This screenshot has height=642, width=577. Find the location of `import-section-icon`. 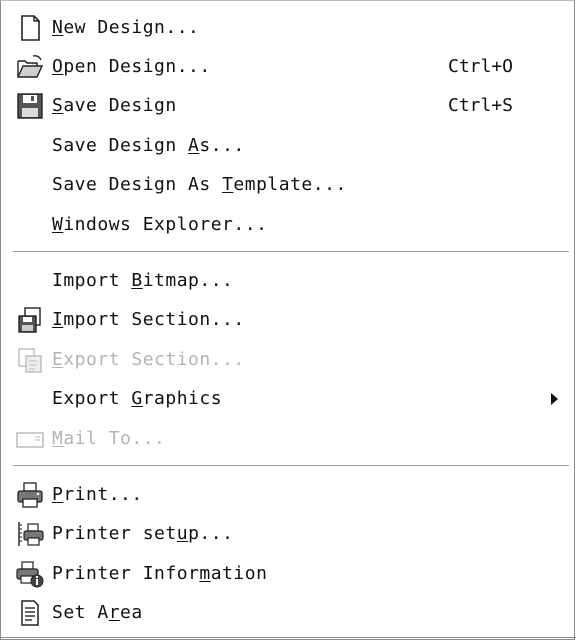

import-section-icon is located at coordinates (30, 320).